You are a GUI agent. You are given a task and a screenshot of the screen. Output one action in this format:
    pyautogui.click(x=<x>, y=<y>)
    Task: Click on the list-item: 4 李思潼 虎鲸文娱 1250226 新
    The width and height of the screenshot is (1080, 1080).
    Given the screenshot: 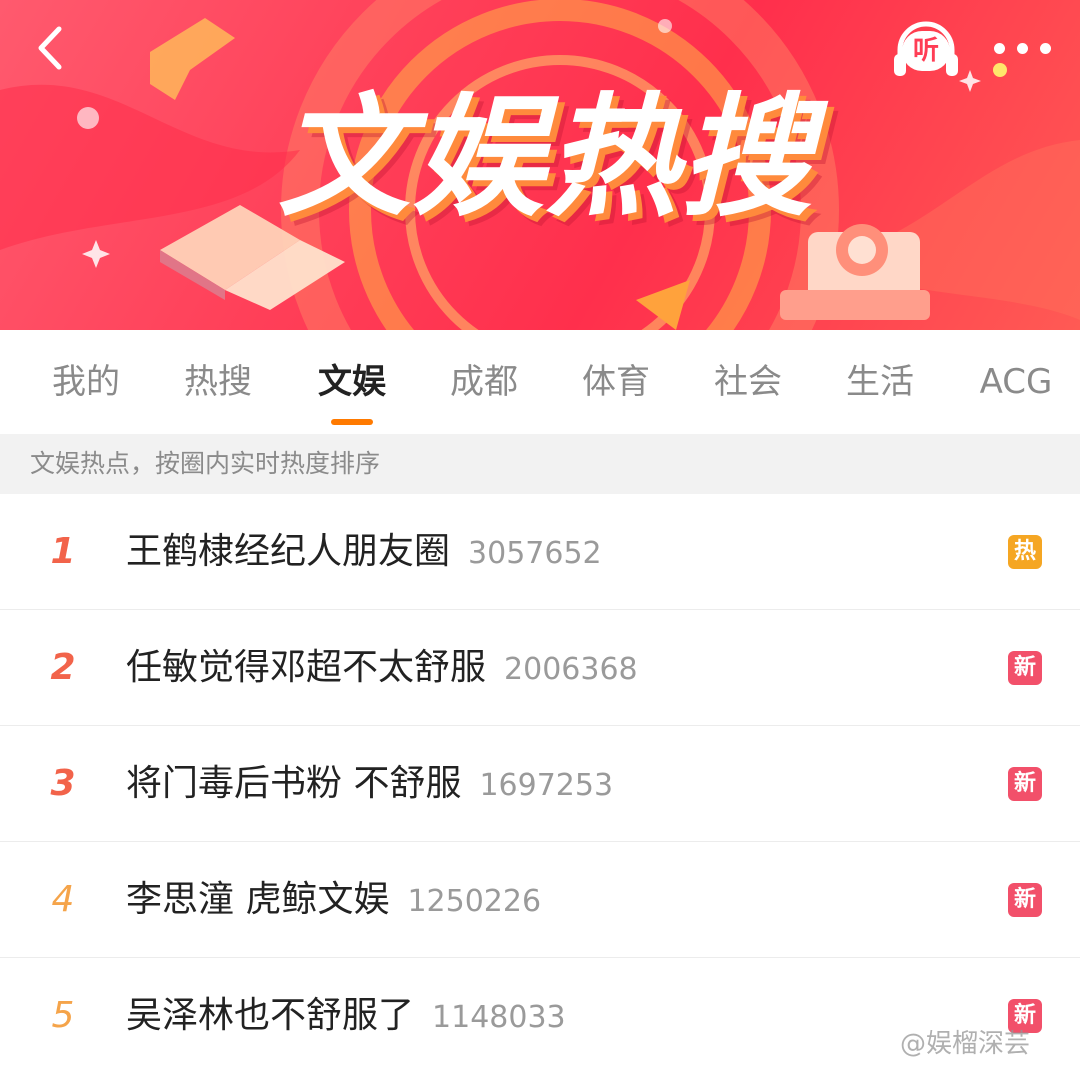 What is the action you would take?
    pyautogui.click(x=540, y=900)
    